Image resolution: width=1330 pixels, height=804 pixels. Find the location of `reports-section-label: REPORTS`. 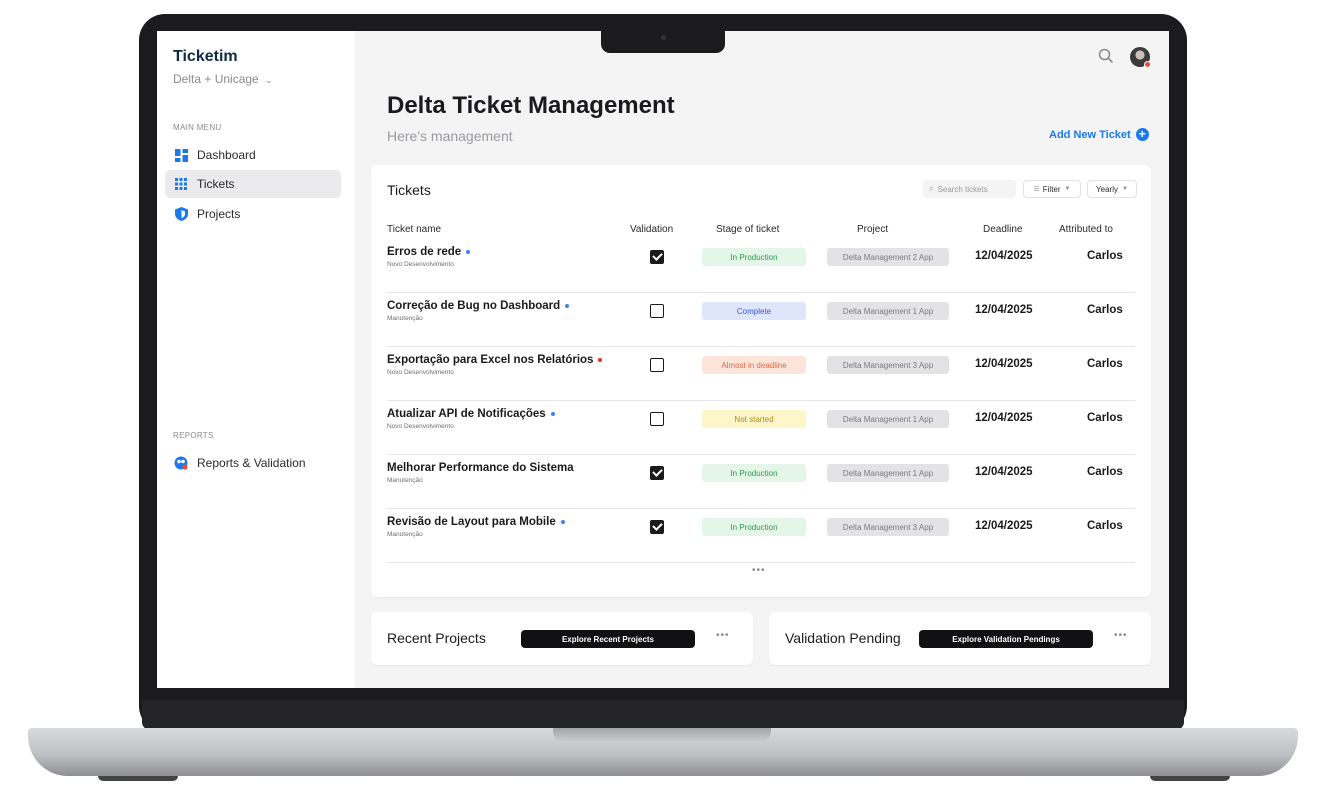

reports-section-label: REPORTS is located at coordinates (193, 435).